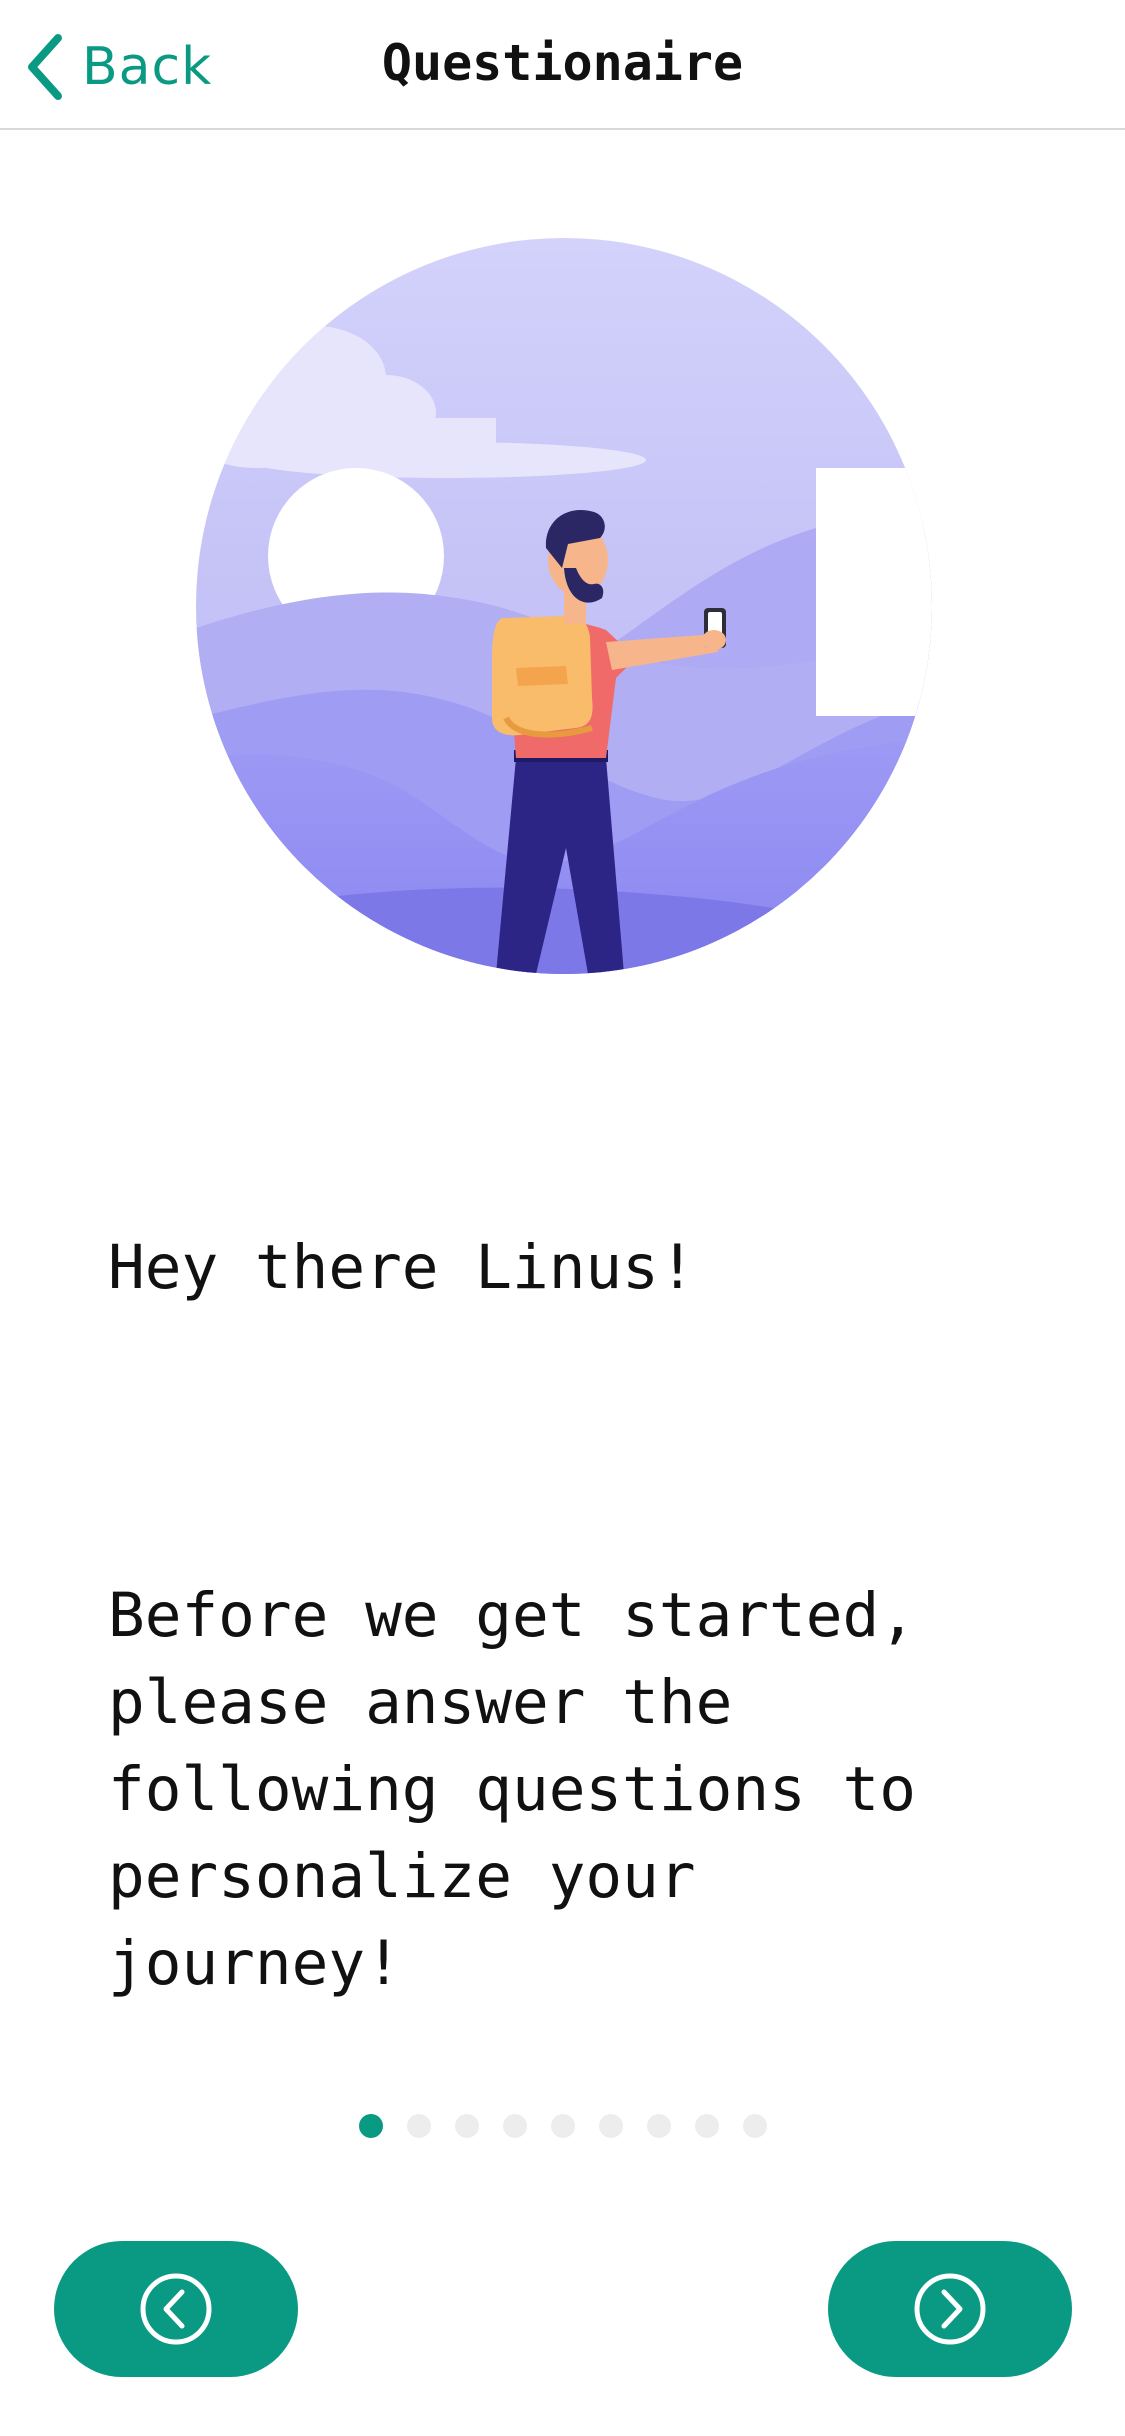  I want to click on chevron-right-circle-icon, so click(950, 2309).